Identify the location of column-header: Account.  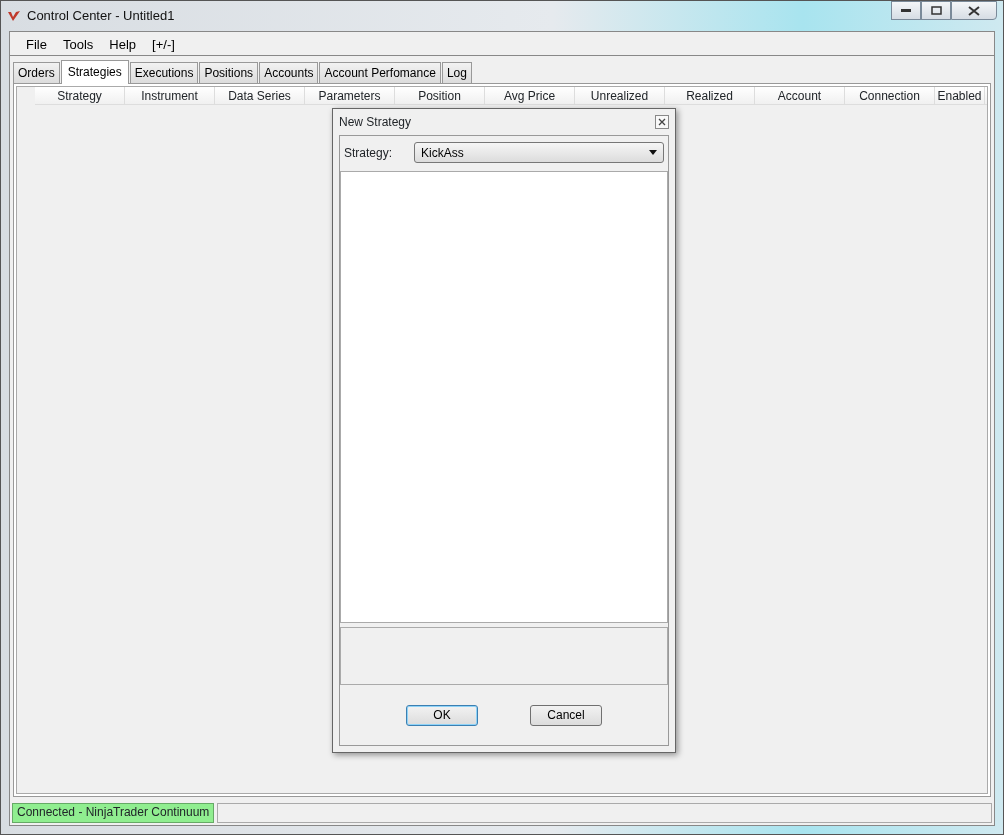
(800, 95).